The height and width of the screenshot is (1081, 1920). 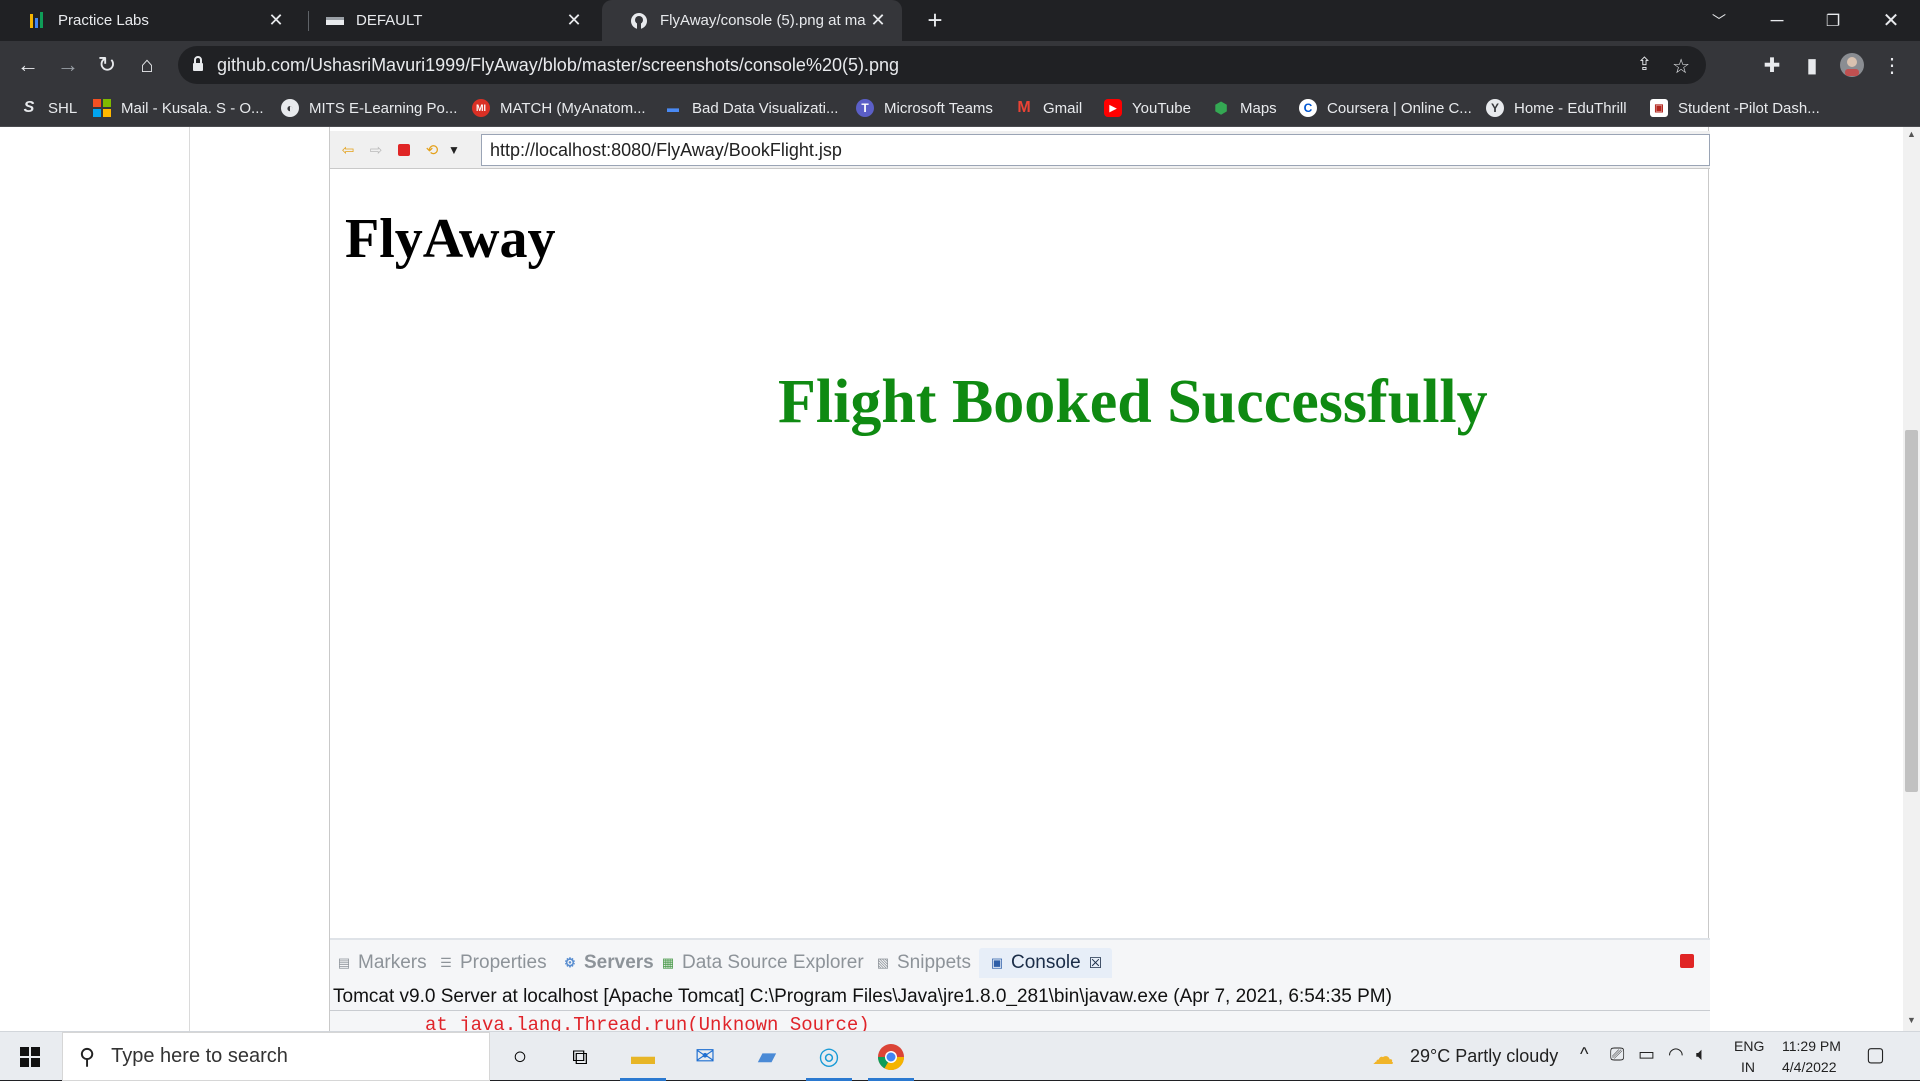 What do you see at coordinates (189, 579) in the screenshot?
I see `page-divider` at bounding box center [189, 579].